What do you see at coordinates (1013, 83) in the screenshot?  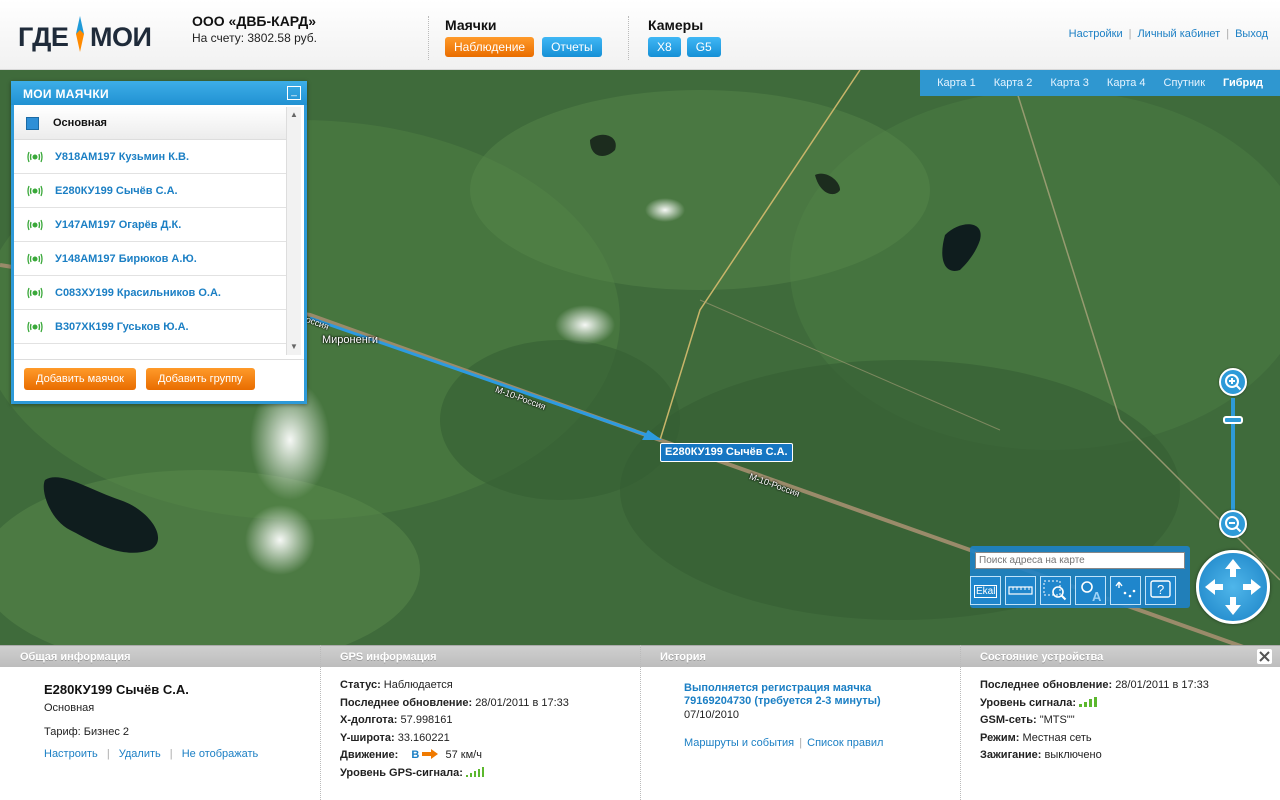 I see `tab-map-2: Карта 2` at bounding box center [1013, 83].